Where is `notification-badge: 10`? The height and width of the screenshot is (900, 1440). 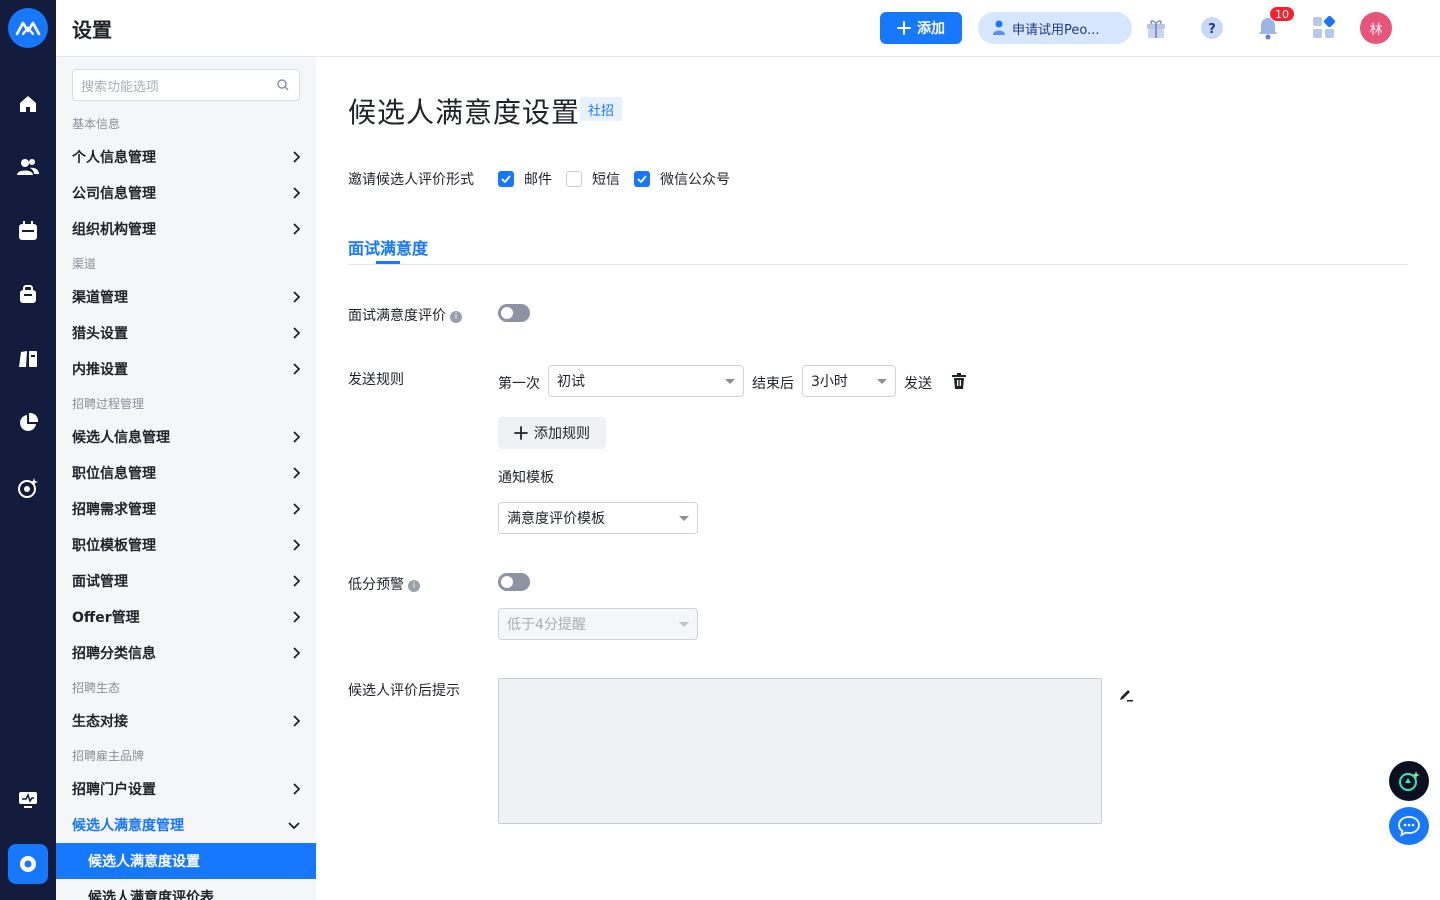
notification-badge: 10 is located at coordinates (1282, 14).